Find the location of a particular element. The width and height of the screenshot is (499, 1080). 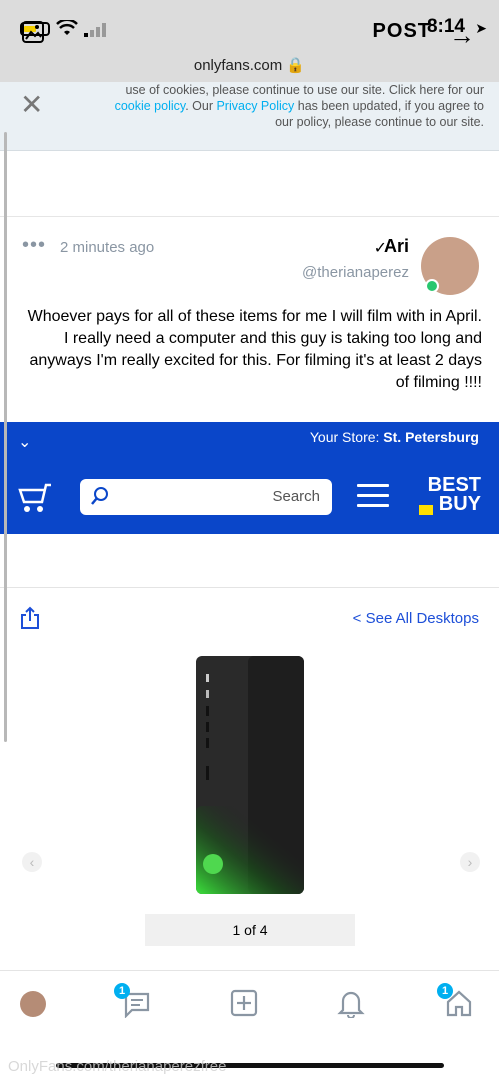

cart-icon is located at coordinates (34, 497).